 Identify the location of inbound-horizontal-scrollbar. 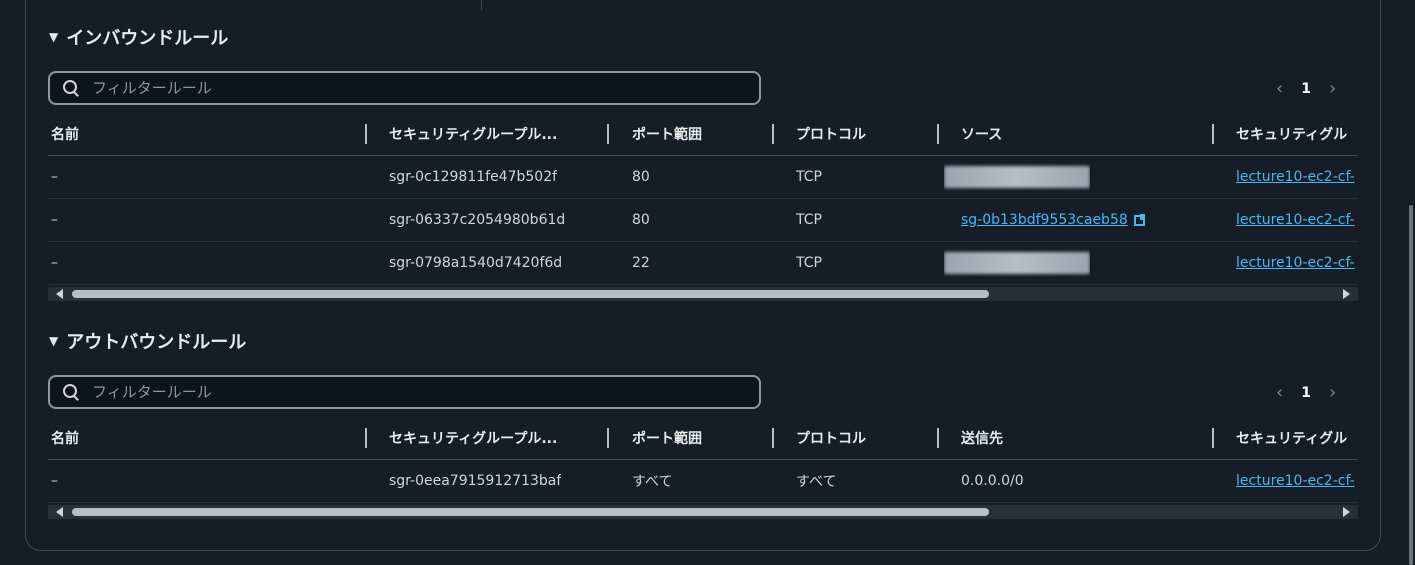
(703, 294).